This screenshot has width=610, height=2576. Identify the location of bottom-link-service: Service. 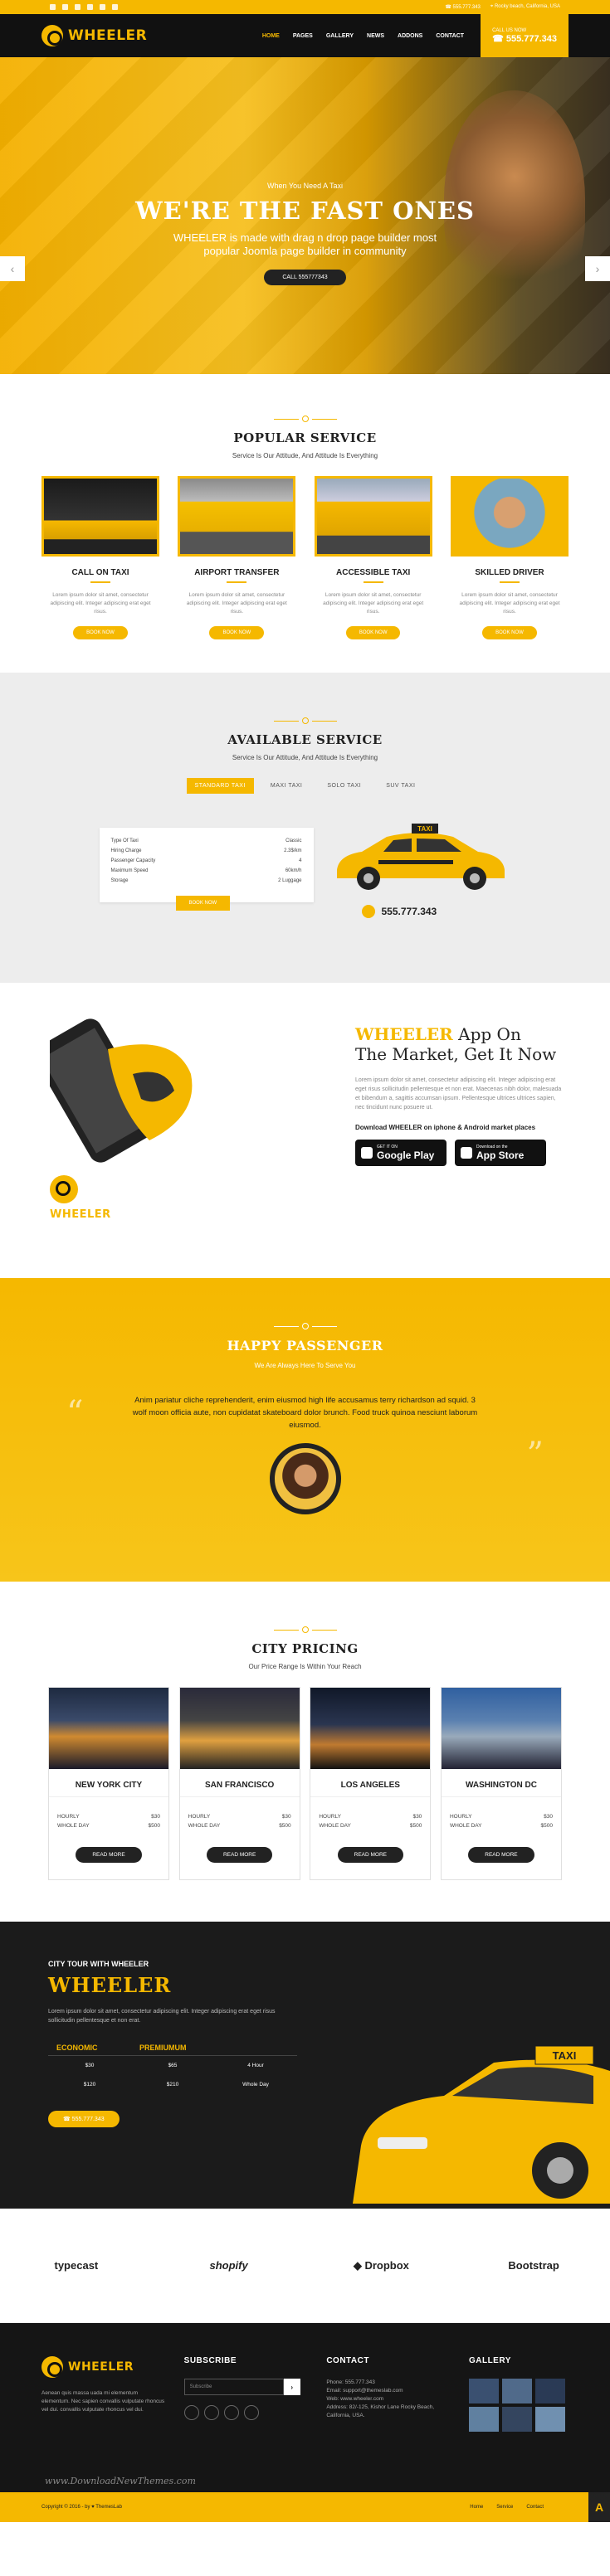
(504, 2507).